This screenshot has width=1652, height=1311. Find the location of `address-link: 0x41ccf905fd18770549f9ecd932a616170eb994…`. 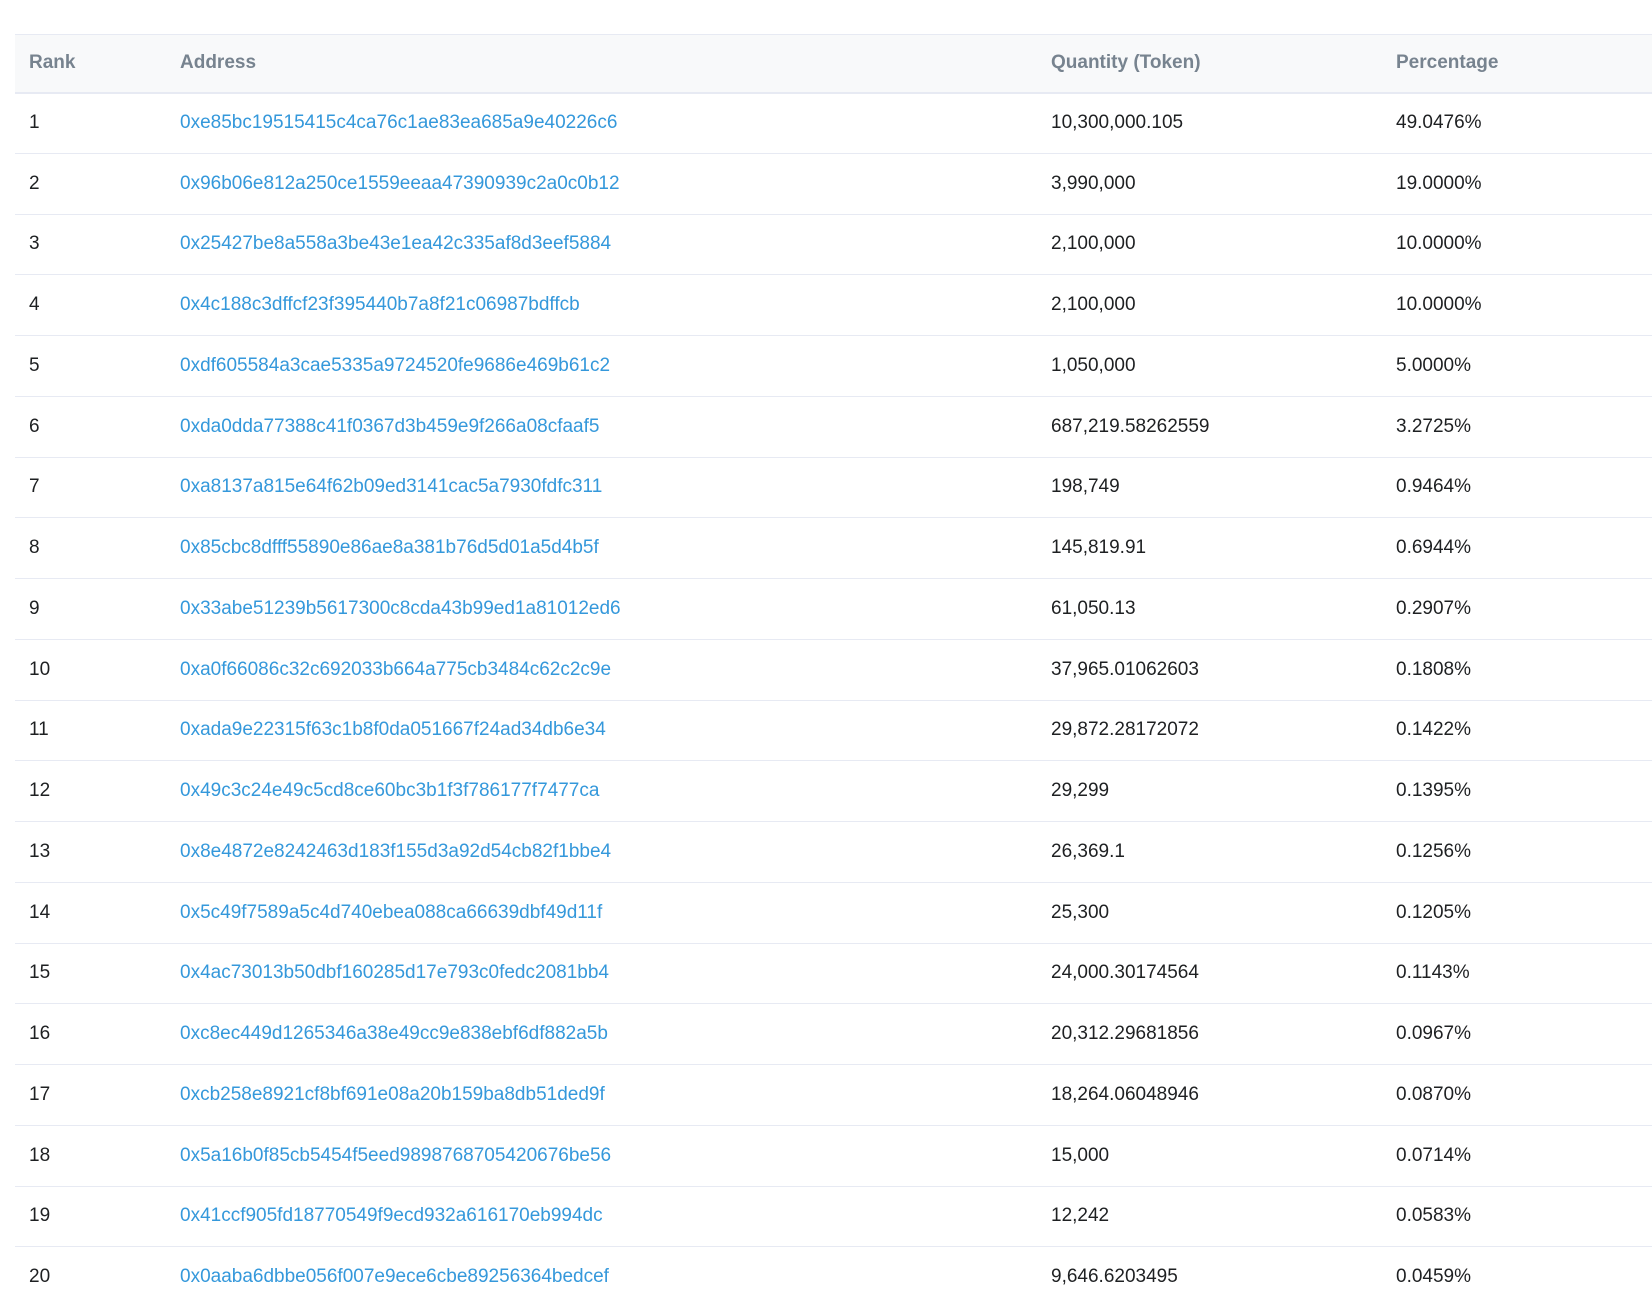

address-link: 0x41ccf905fd18770549f9ecd932a616170eb994… is located at coordinates (391, 1215).